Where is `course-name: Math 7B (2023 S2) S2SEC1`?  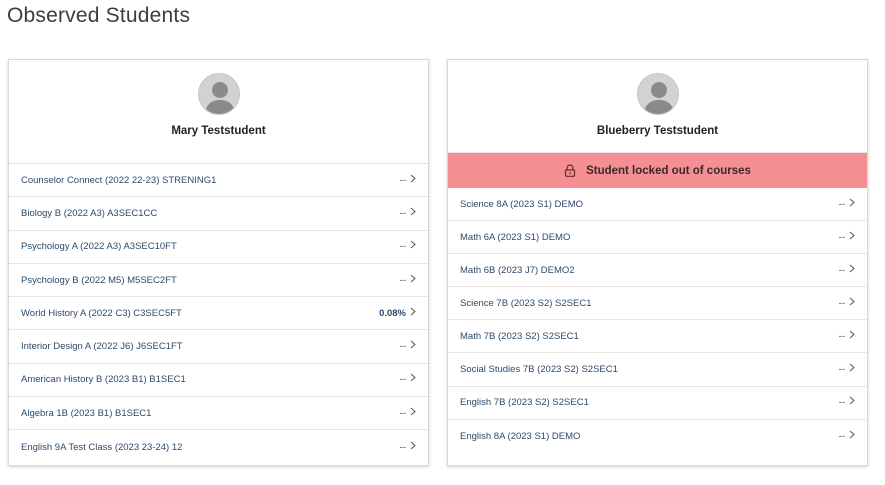
course-name: Math 7B (2023 S2) S2SEC1 is located at coordinates (519, 336).